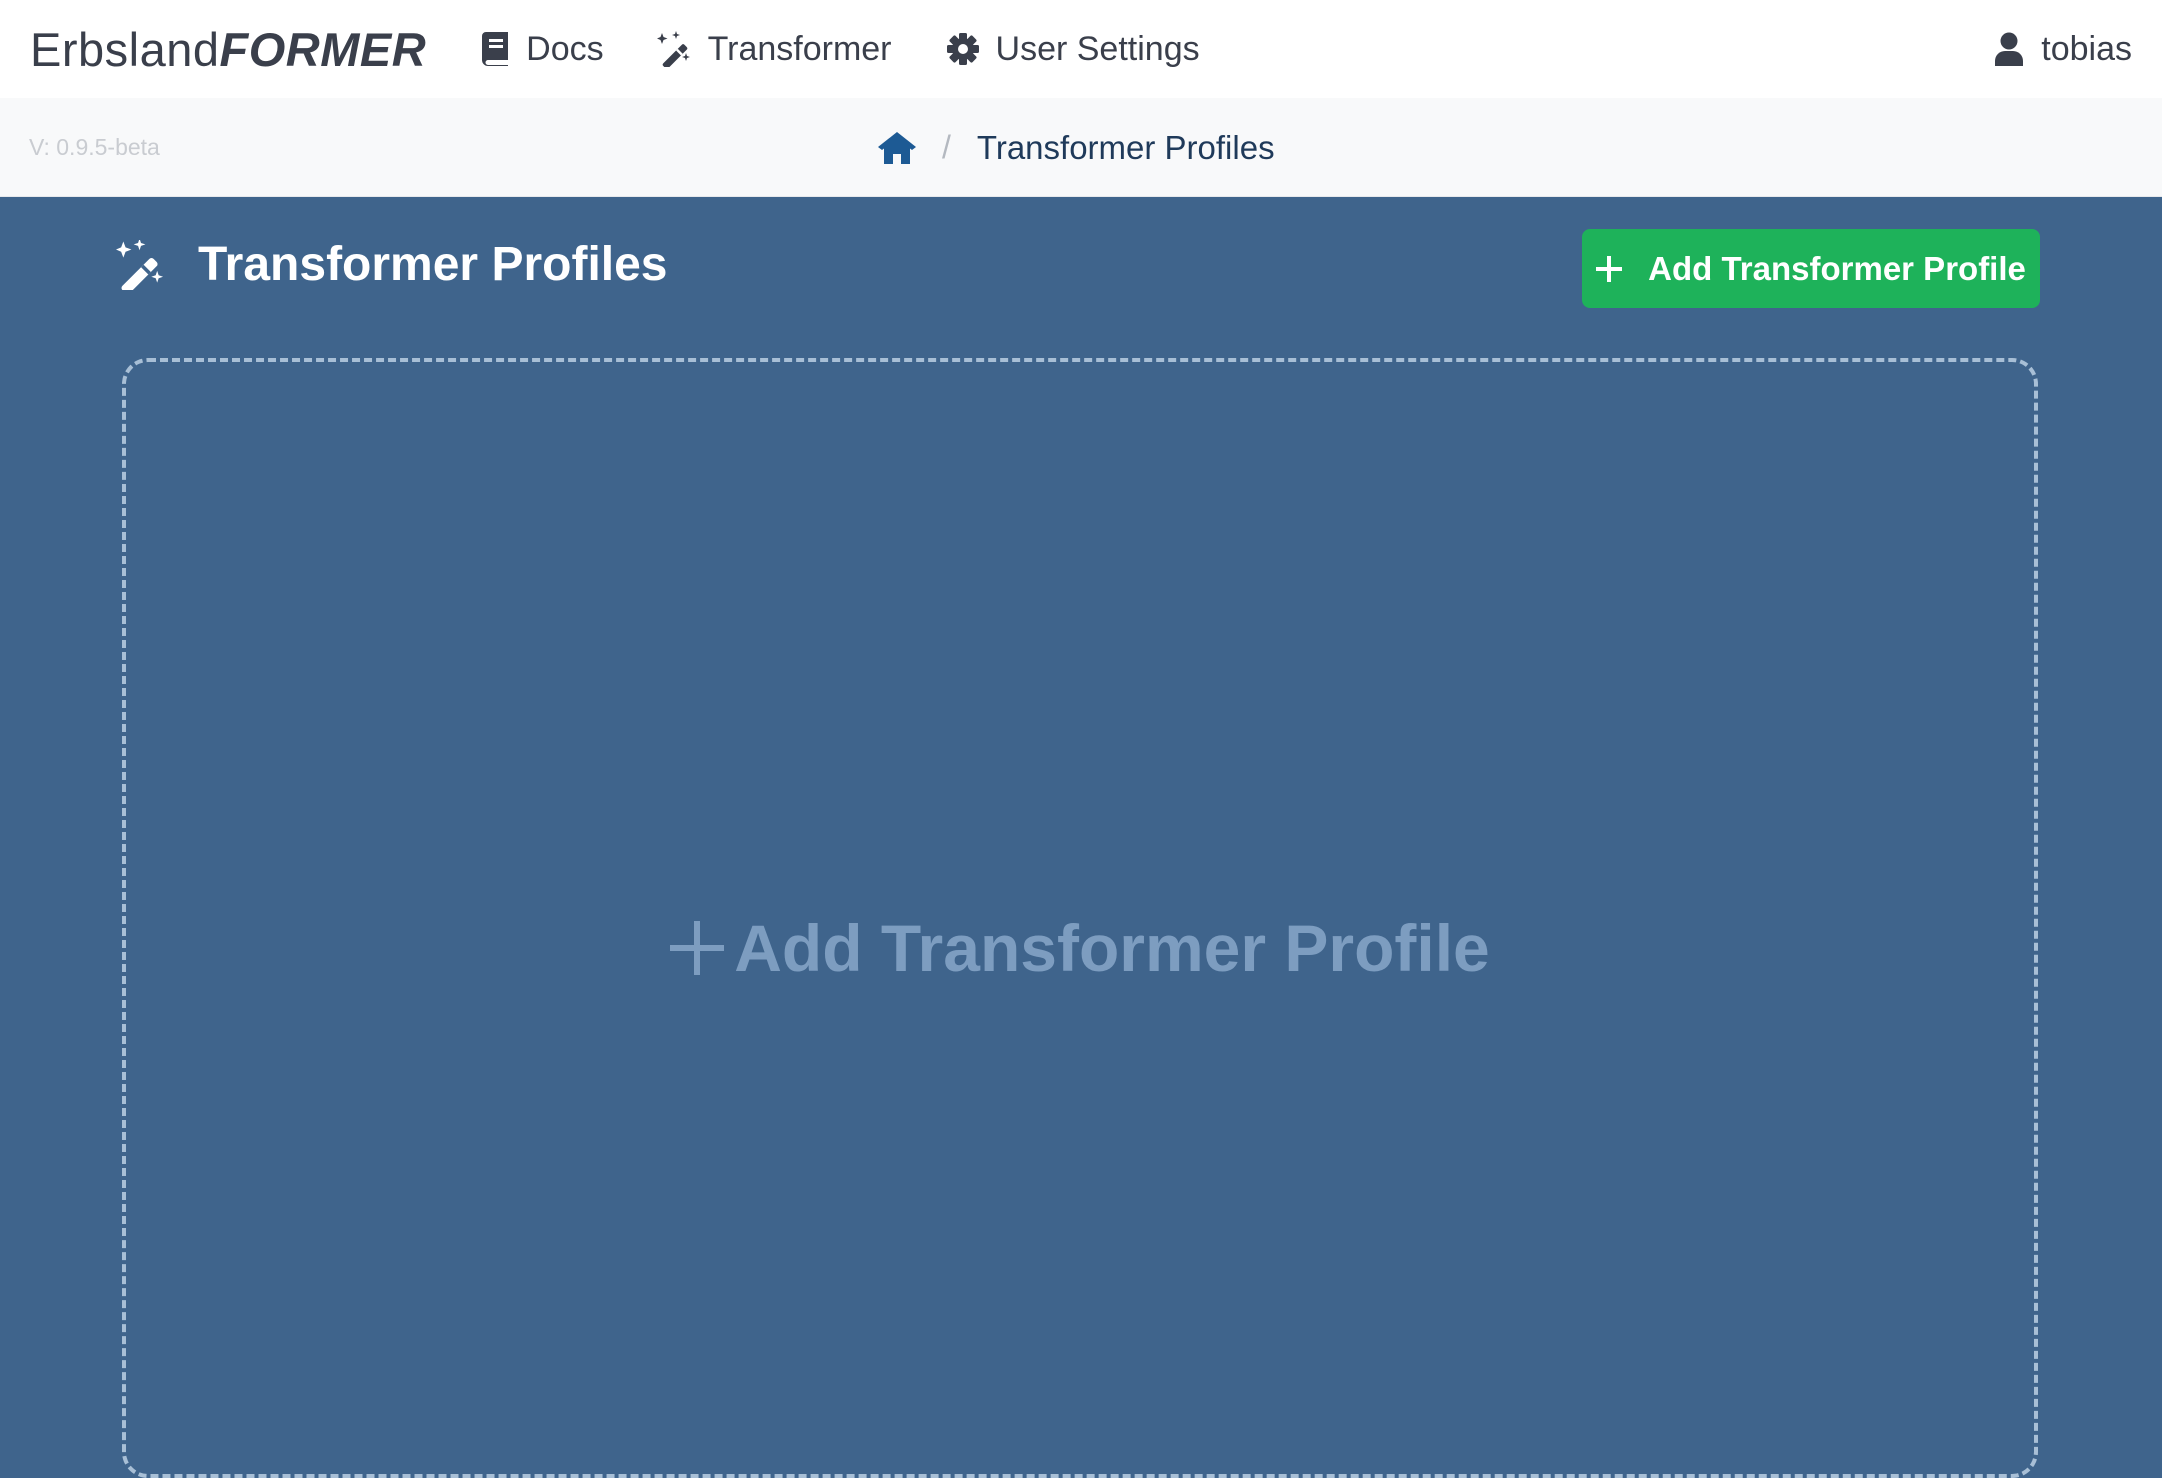 This screenshot has height=1478, width=2162. Describe the element at coordinates (1837, 268) in the screenshot. I see `add-transformer-profile-button-label: Add Transformer Profile` at that location.